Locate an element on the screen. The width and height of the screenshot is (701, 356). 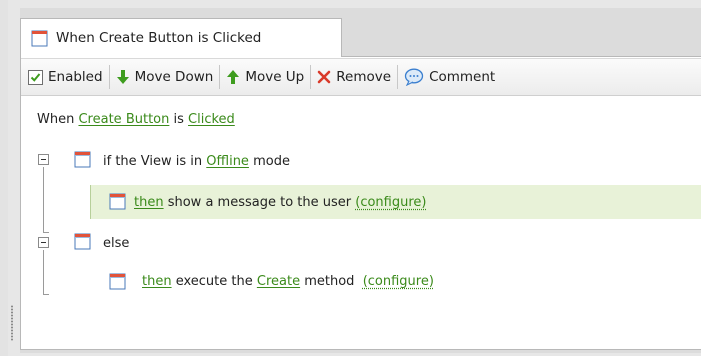
toolbar: Enabled Move Down Move Up Remove Comment is located at coordinates (361, 77).